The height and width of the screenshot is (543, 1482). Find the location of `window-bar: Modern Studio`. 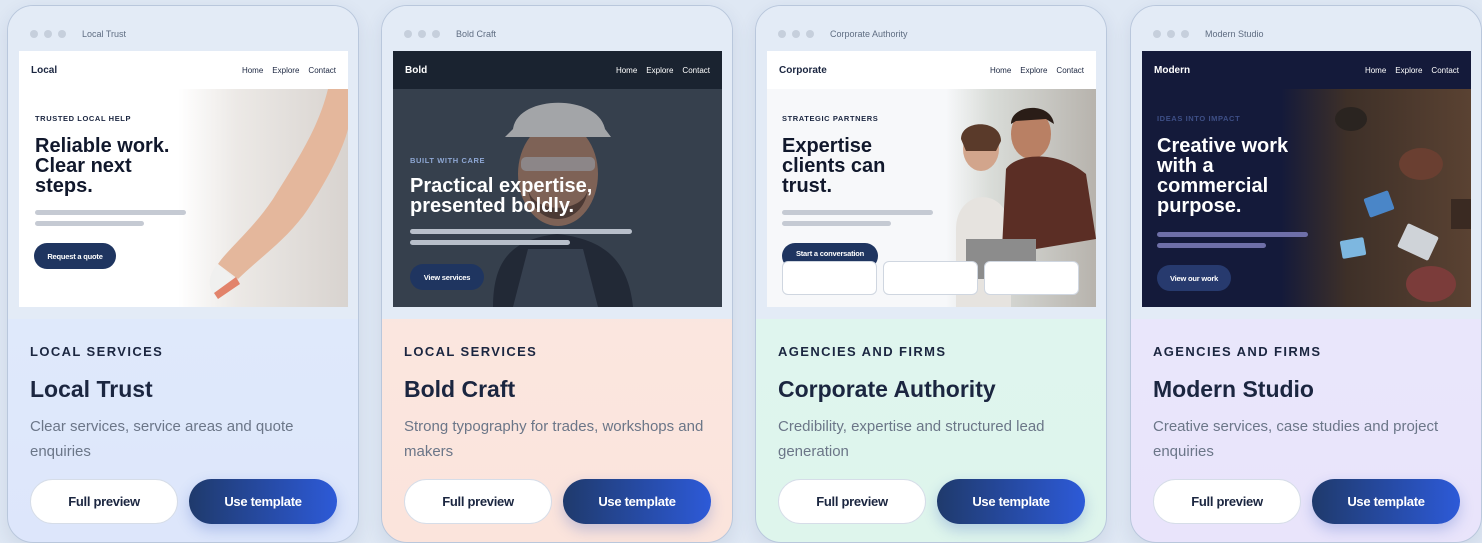

window-bar: Modern Studio is located at coordinates (1208, 34).